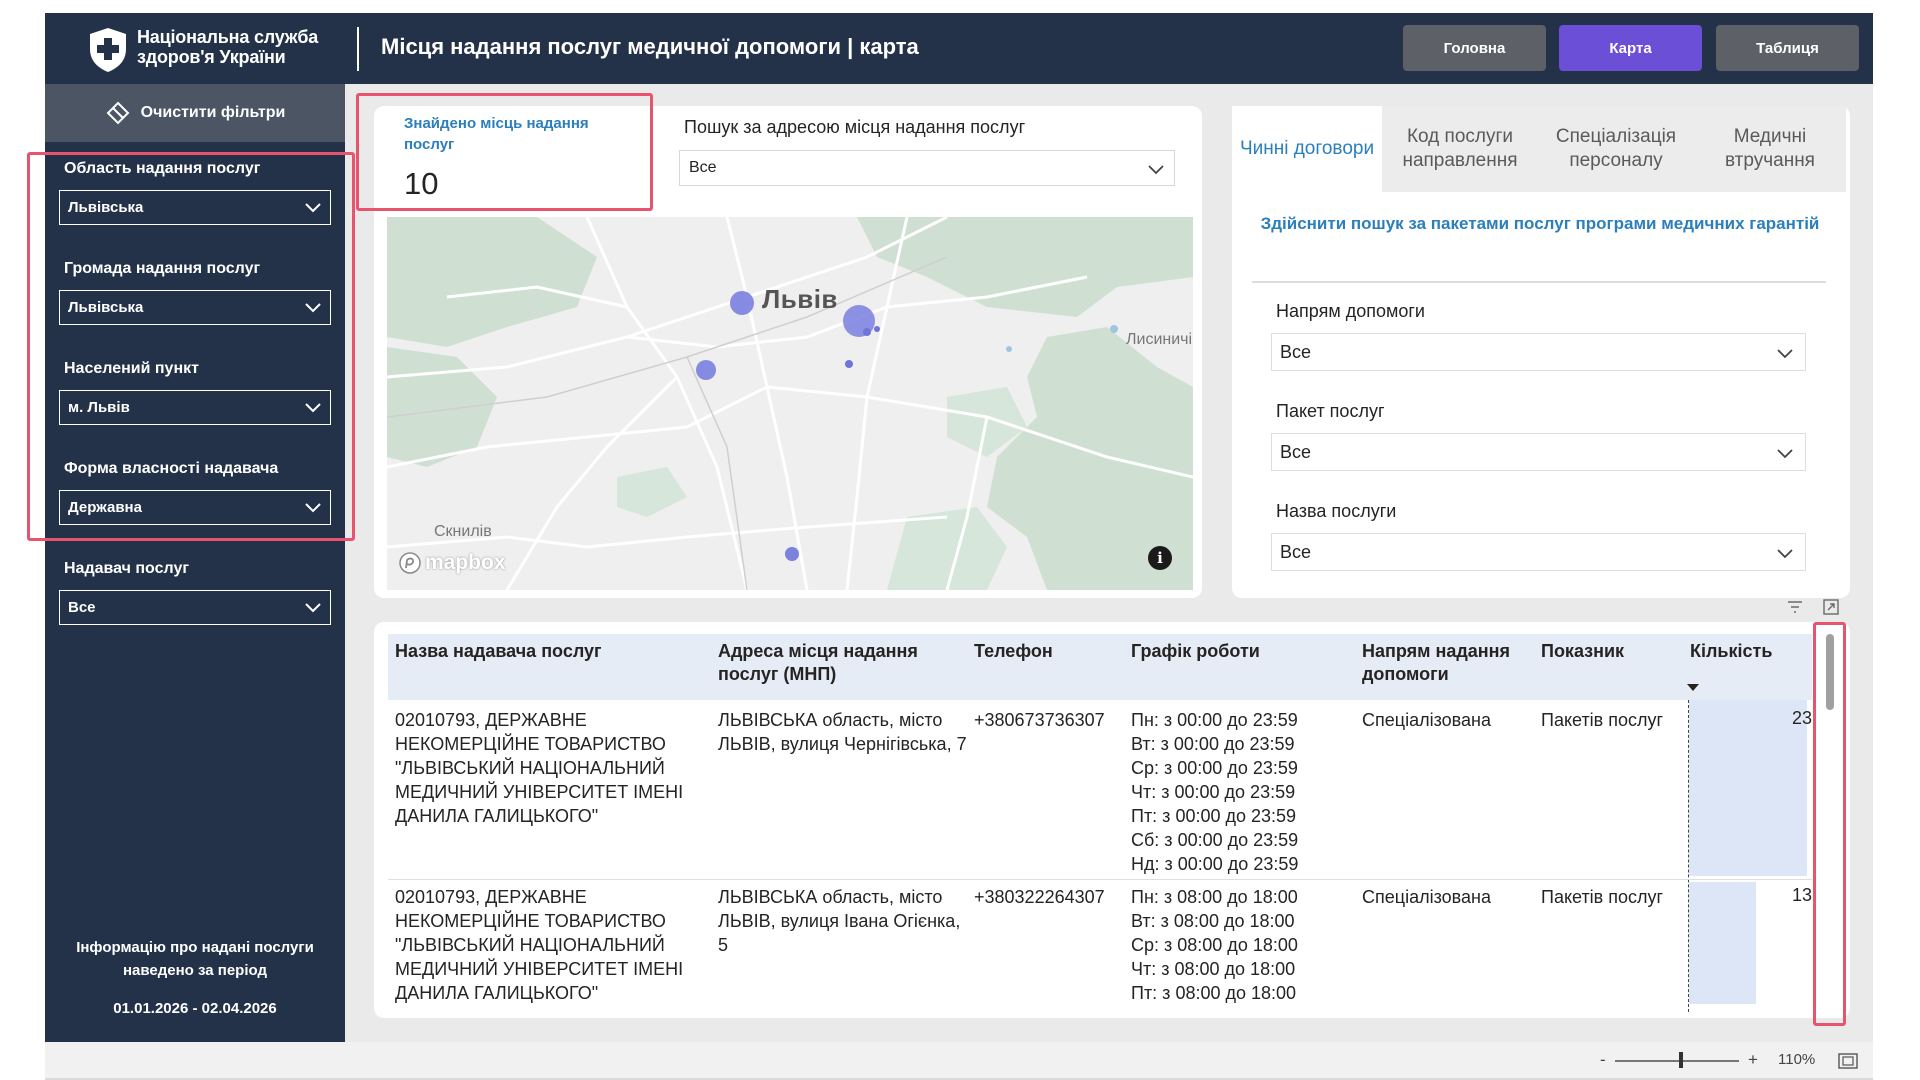  I want to click on row-1-indicator: Пакетів послуг, so click(1602, 720).